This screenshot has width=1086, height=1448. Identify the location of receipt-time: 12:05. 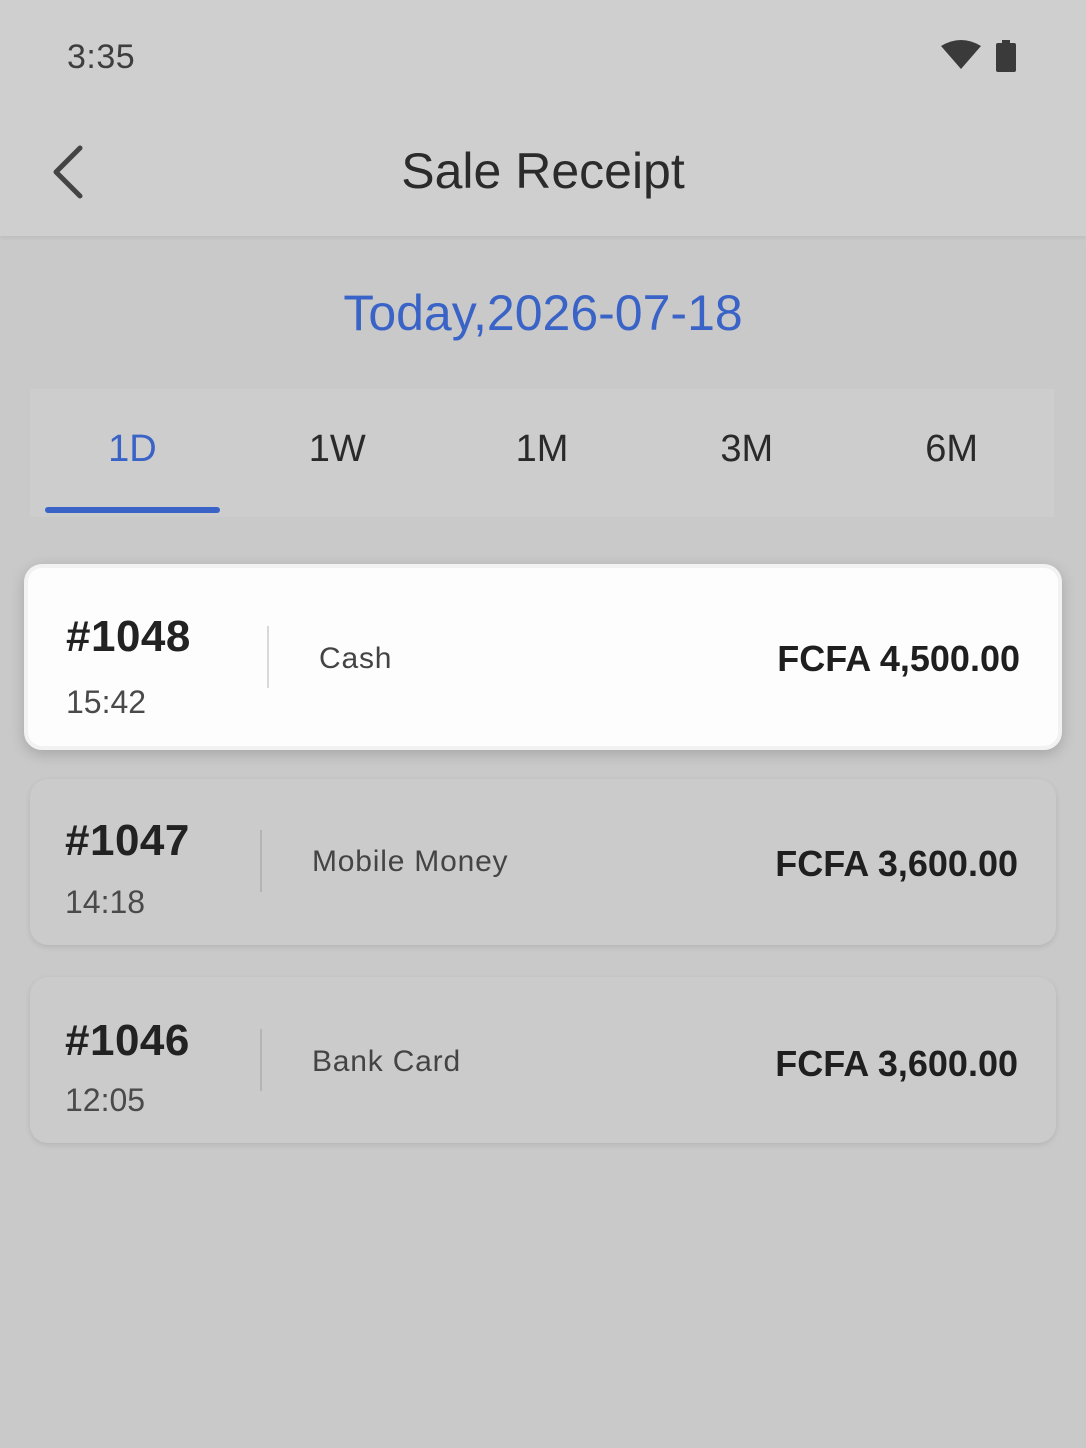
(105, 1100).